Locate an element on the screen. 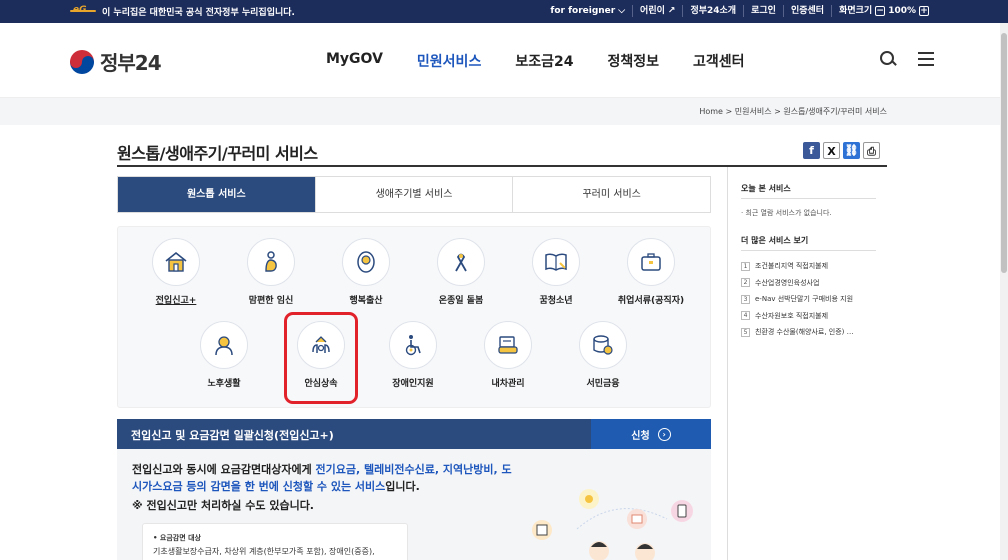  pregnancy-icon is located at coordinates (271, 262).